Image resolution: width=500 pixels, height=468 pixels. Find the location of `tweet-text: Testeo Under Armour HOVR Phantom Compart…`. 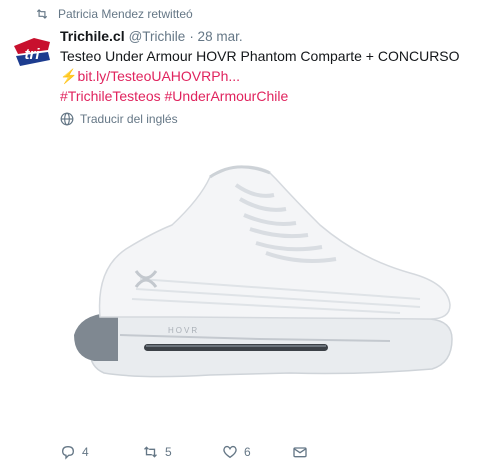

tweet-text: Testeo Under Armour HOVR Phantom Compart… is located at coordinates (260, 56).